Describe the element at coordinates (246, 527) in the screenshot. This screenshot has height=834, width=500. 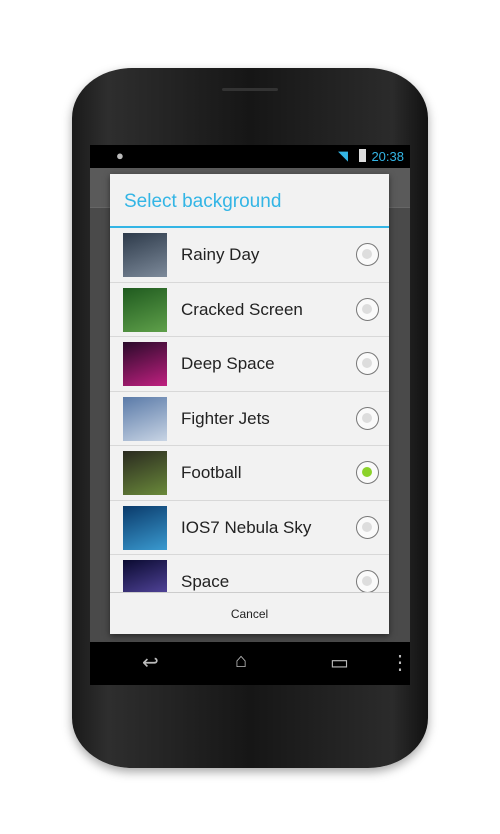
I see `item-label: IOS7 Nebula Sky` at that location.